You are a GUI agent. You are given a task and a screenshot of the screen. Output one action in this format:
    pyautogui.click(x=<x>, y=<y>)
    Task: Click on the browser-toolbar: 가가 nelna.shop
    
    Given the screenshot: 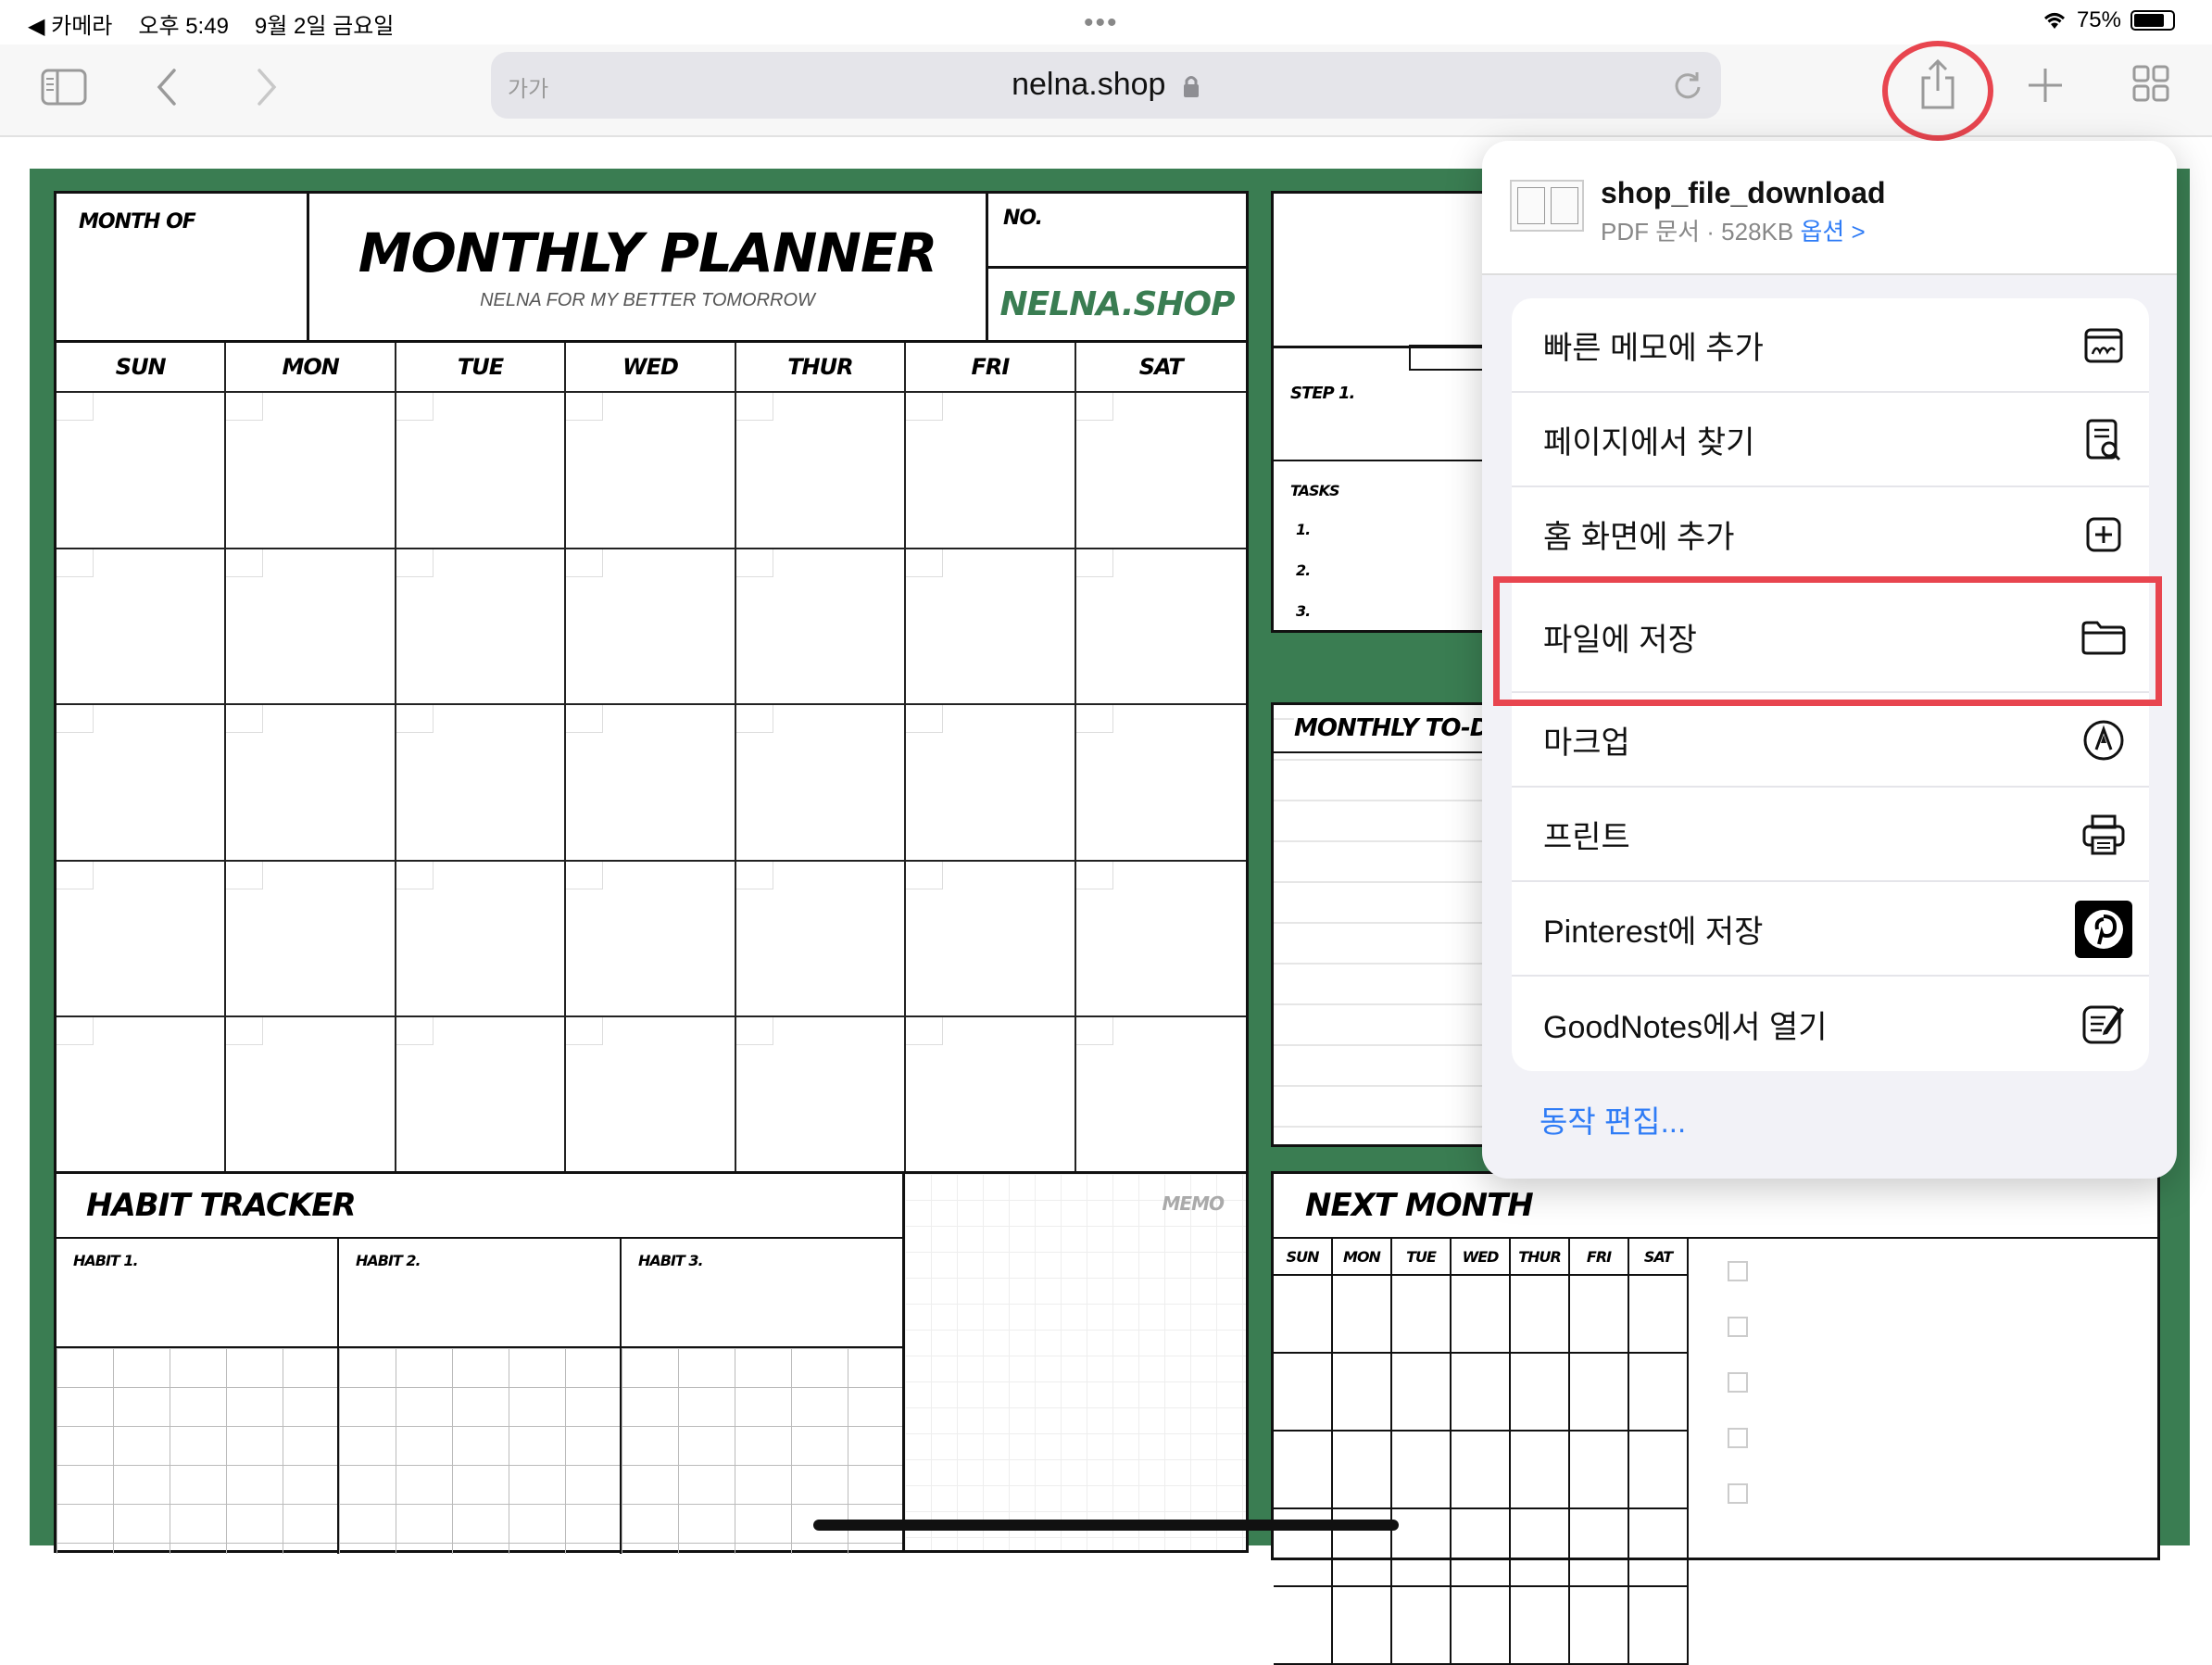 What is the action you would take?
    pyautogui.click(x=1106, y=90)
    